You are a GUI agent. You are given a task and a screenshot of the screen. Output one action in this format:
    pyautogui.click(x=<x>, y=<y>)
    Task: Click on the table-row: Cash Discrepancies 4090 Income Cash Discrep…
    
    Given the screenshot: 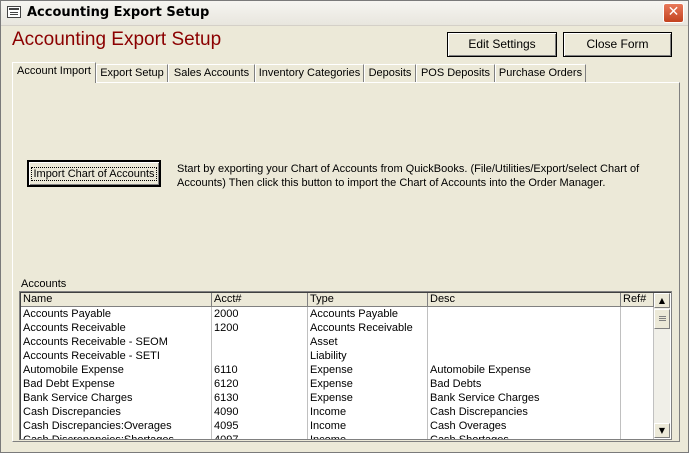 What is the action you would take?
    pyautogui.click(x=337, y=412)
    